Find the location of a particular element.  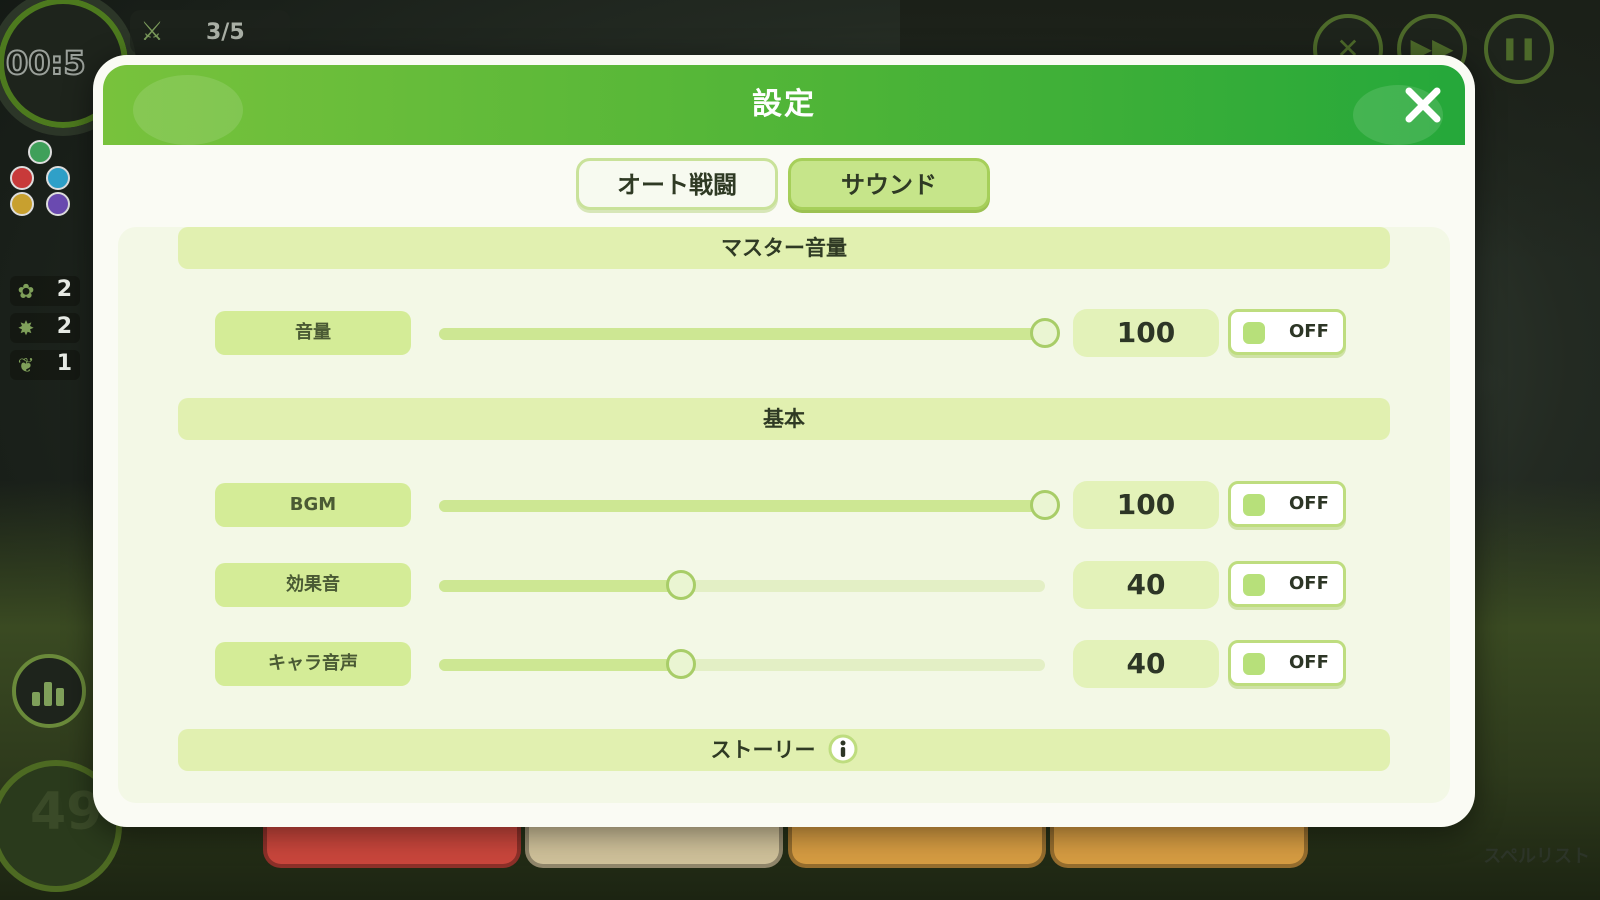

dialog-header: 設定 is located at coordinates (784, 105).